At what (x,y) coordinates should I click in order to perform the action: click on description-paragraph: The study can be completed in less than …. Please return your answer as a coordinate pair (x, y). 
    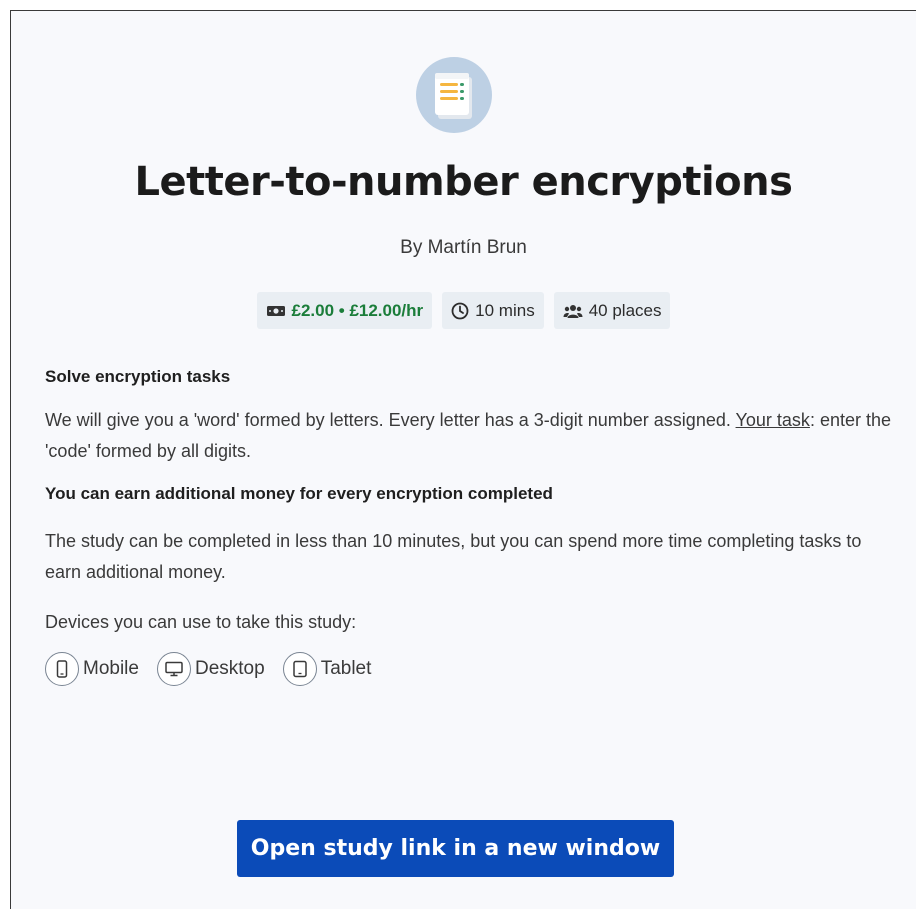
    Looking at the image, I should click on (453, 556).